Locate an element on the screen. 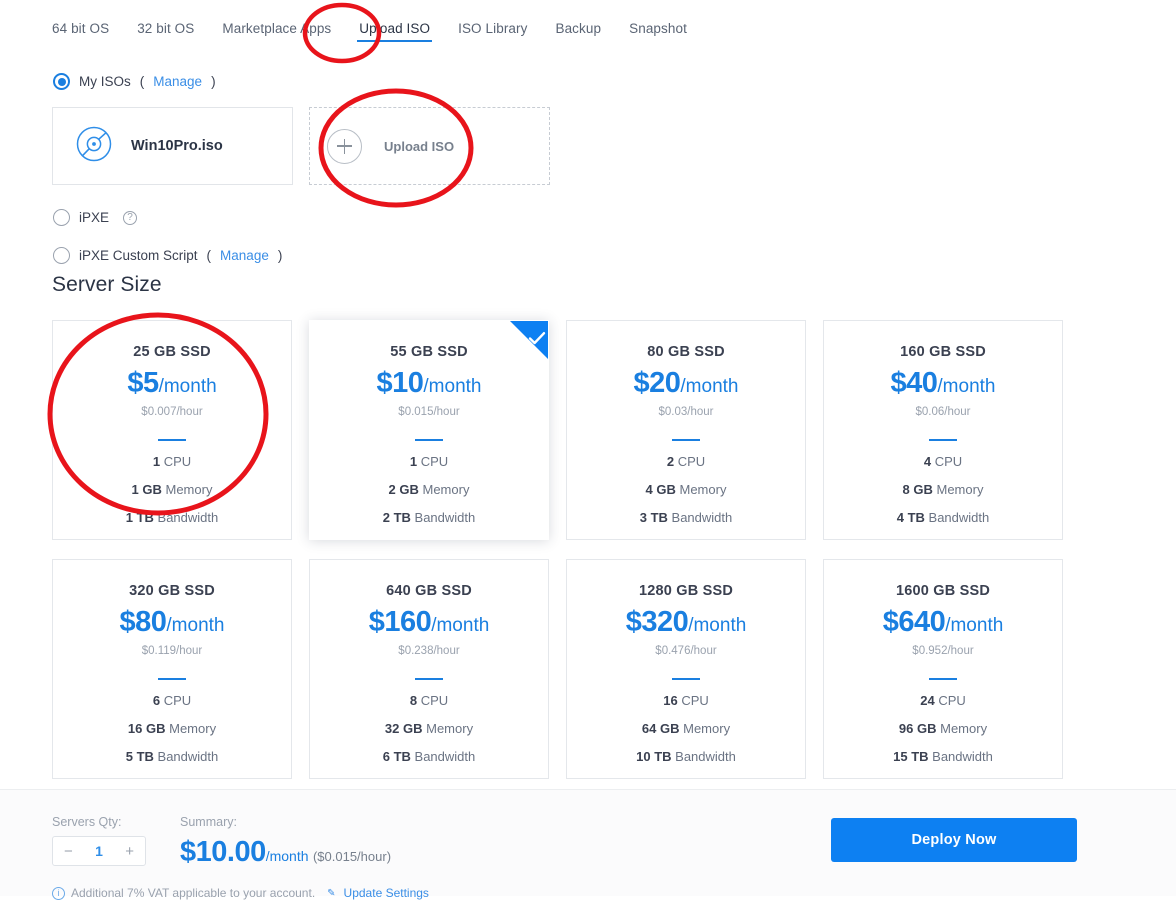 This screenshot has width=1176, height=900. help-icon: ? is located at coordinates (130, 217).